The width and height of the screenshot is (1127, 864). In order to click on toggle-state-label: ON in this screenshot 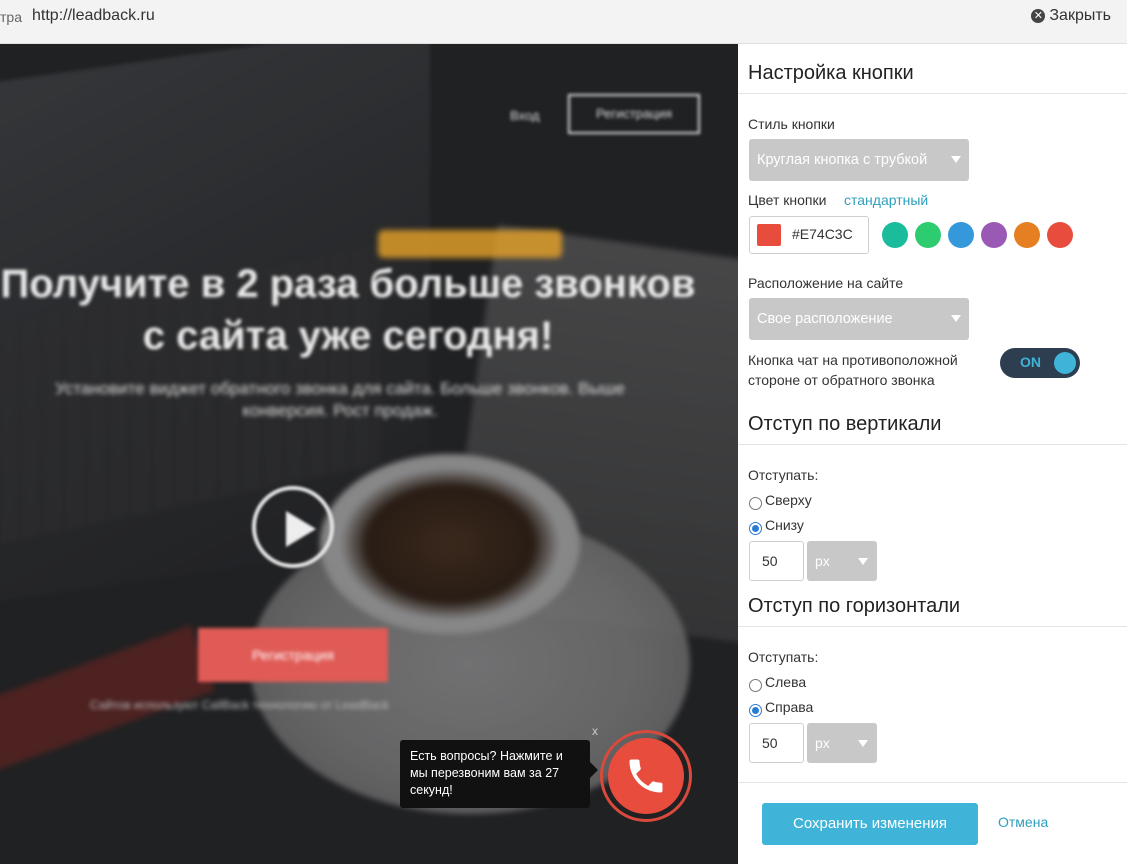, I will do `click(1030, 362)`.